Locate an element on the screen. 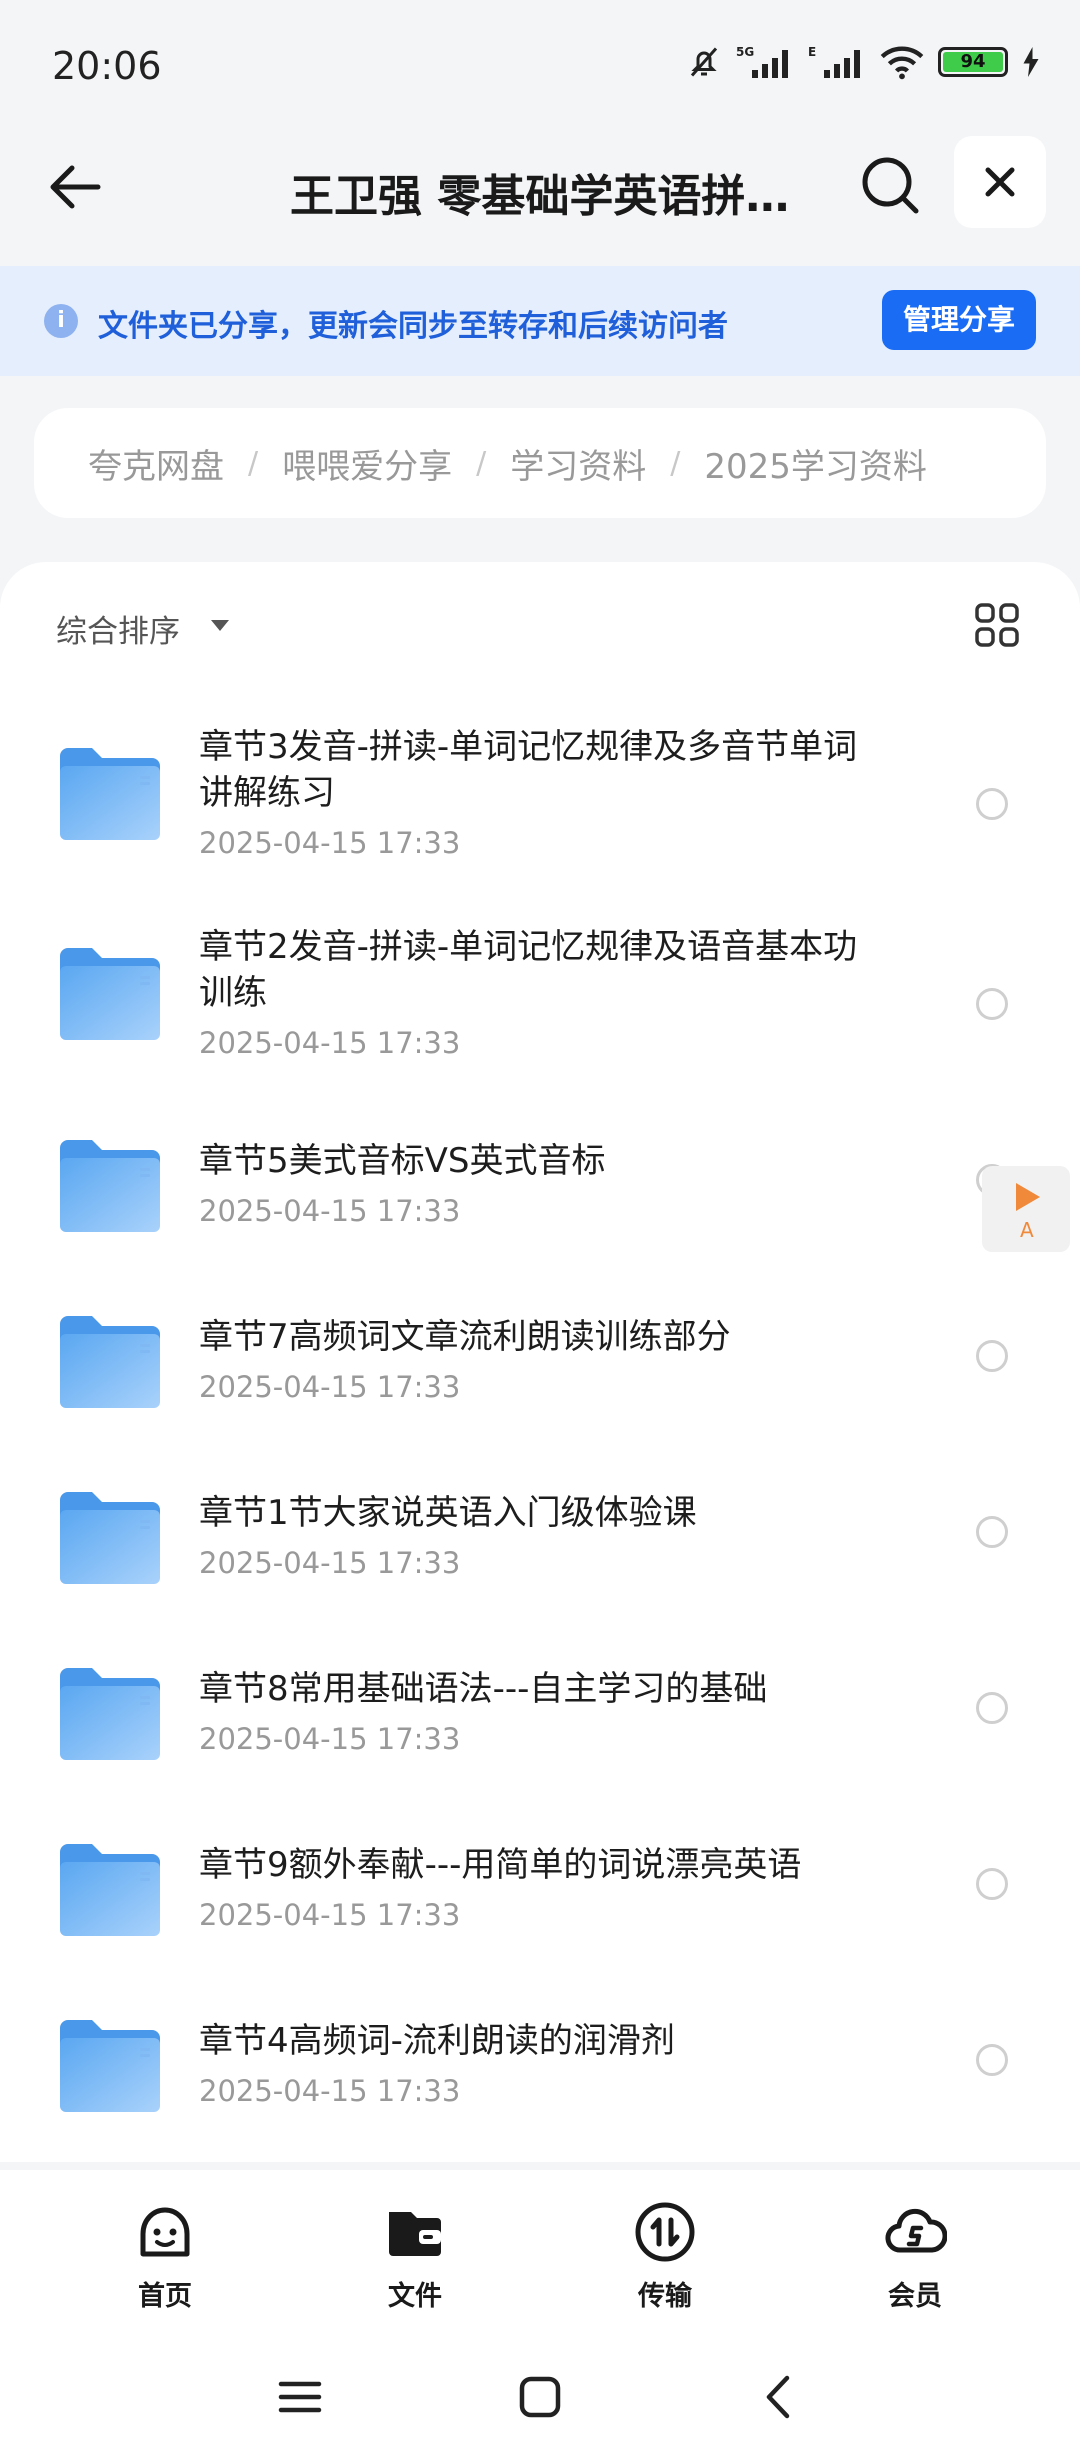 This screenshot has height=2460, width=1080. signal-e-icon: E is located at coordinates (834, 61).